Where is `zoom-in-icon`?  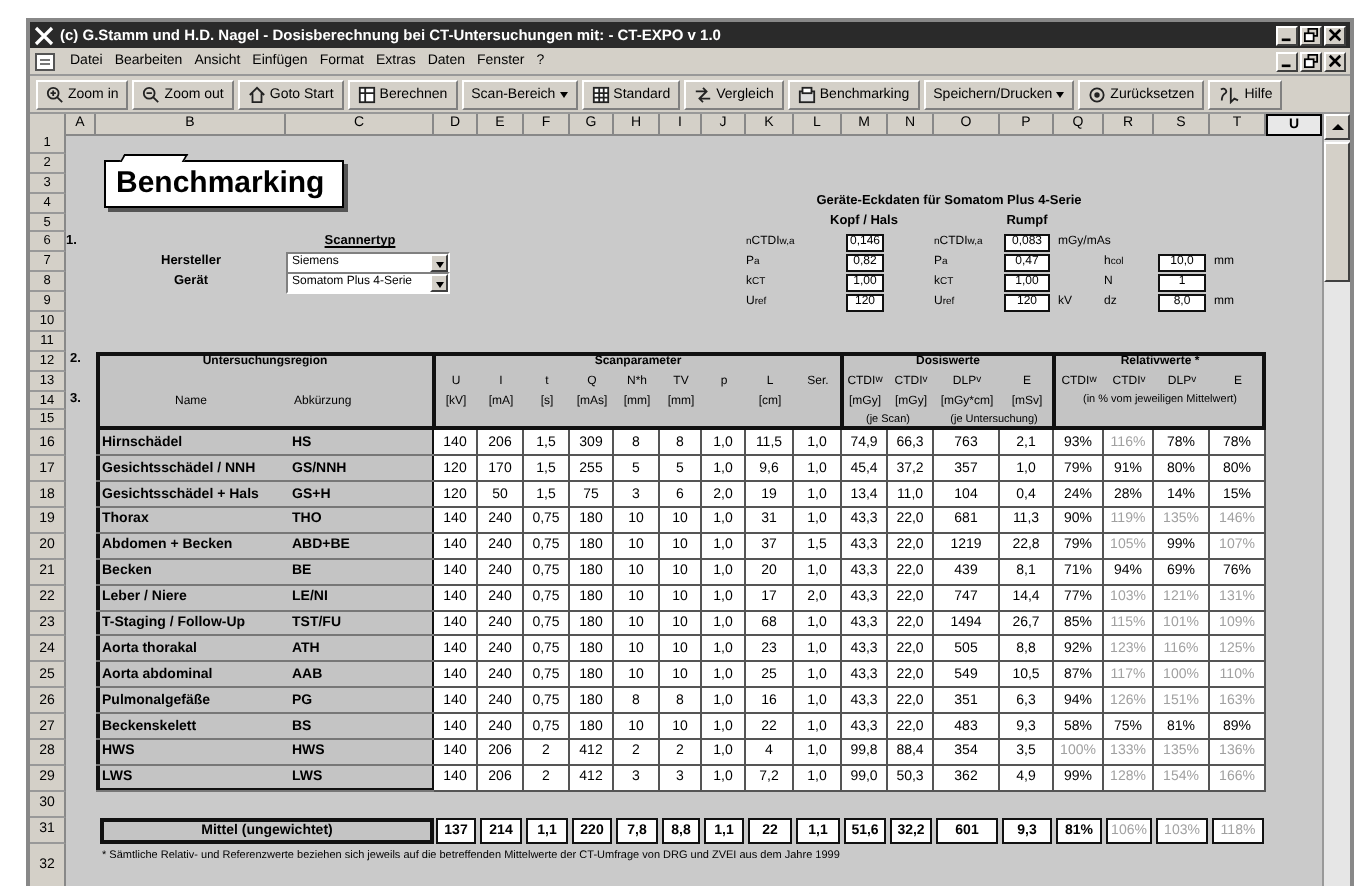
zoom-in-icon is located at coordinates (55, 94).